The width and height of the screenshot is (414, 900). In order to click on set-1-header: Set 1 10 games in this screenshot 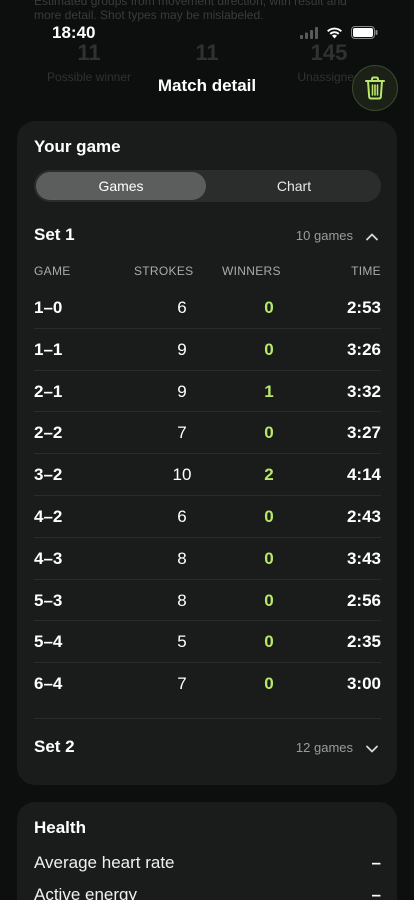, I will do `click(207, 237)`.